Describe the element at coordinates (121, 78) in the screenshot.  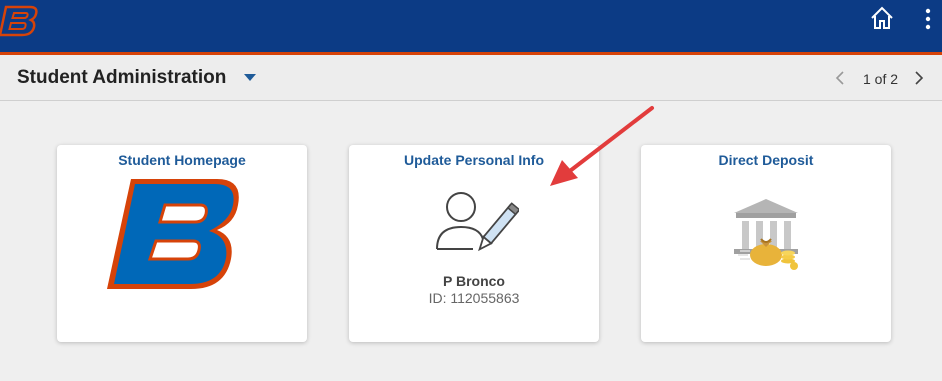
I see `page-title: Student Administration` at that location.